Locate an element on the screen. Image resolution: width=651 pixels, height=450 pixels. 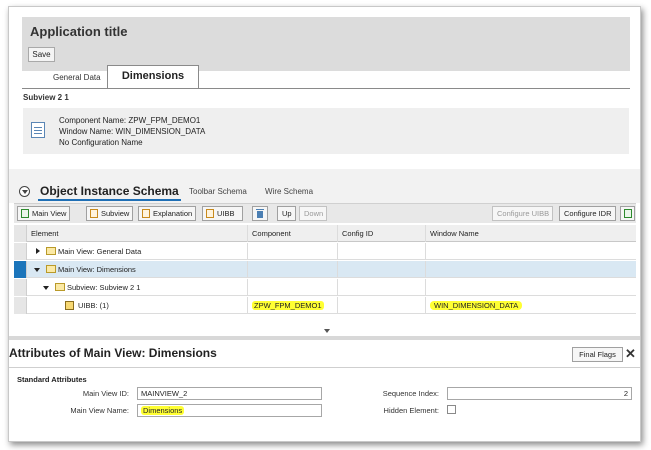
table-row-selected: Main View: Dimensions is located at coordinates (325, 269).